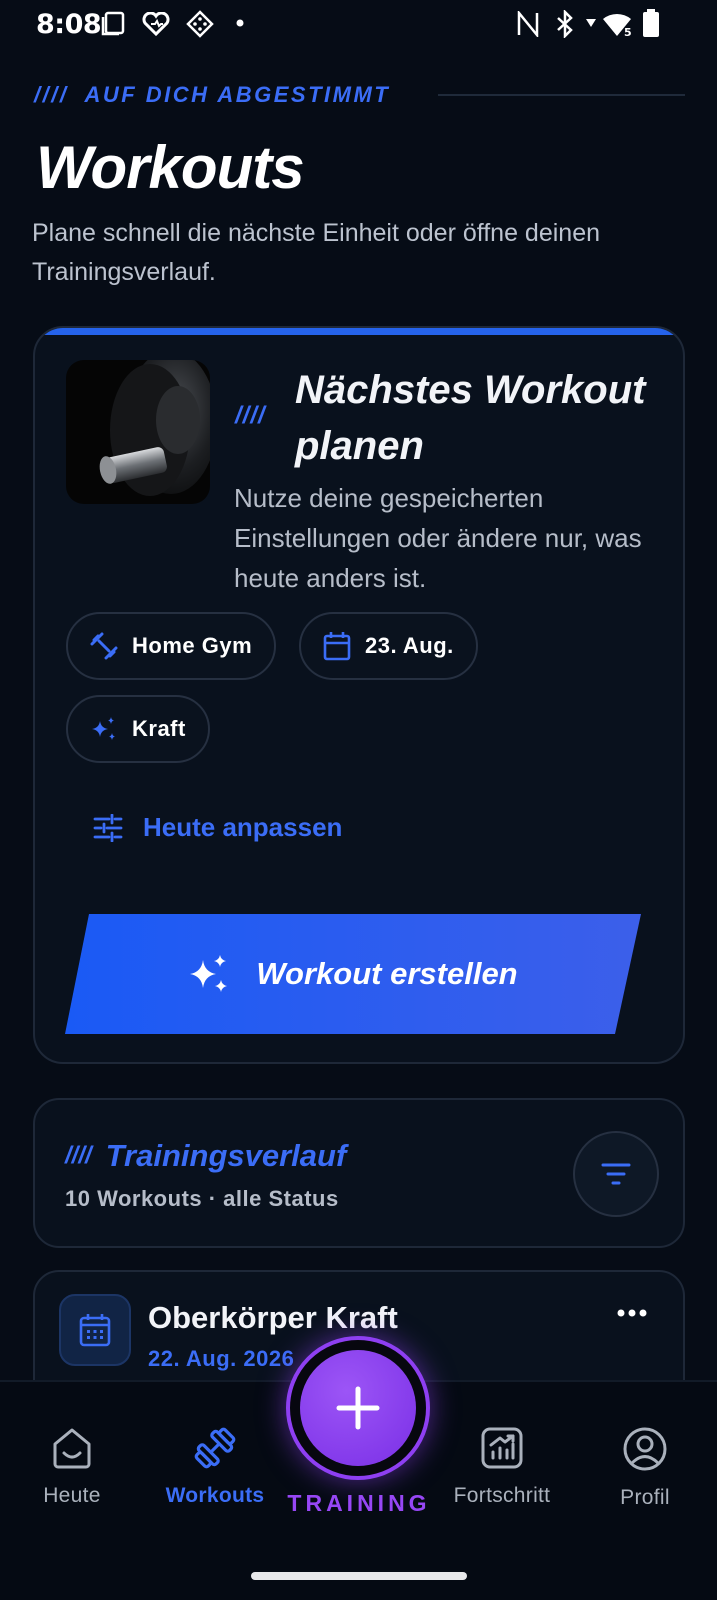  Describe the element at coordinates (632, 1313) in the screenshot. I see `more-options-icon` at that location.